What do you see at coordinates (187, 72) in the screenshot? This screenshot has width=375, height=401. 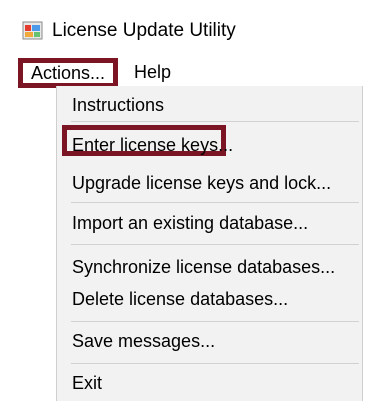 I see `menu-bar: Actions... Help` at bounding box center [187, 72].